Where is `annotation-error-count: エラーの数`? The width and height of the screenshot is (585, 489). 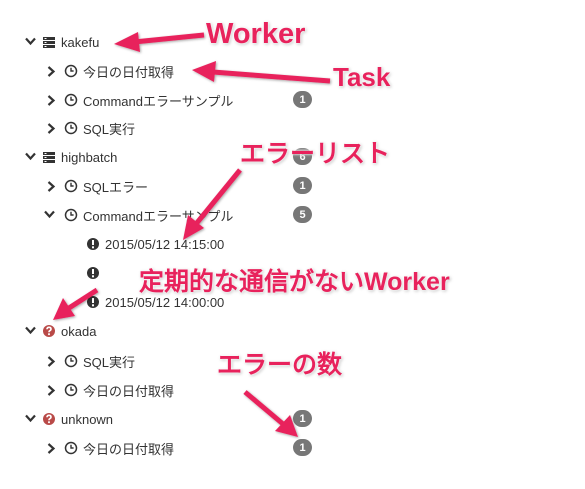
annotation-error-count: エラーの数 is located at coordinates (280, 365).